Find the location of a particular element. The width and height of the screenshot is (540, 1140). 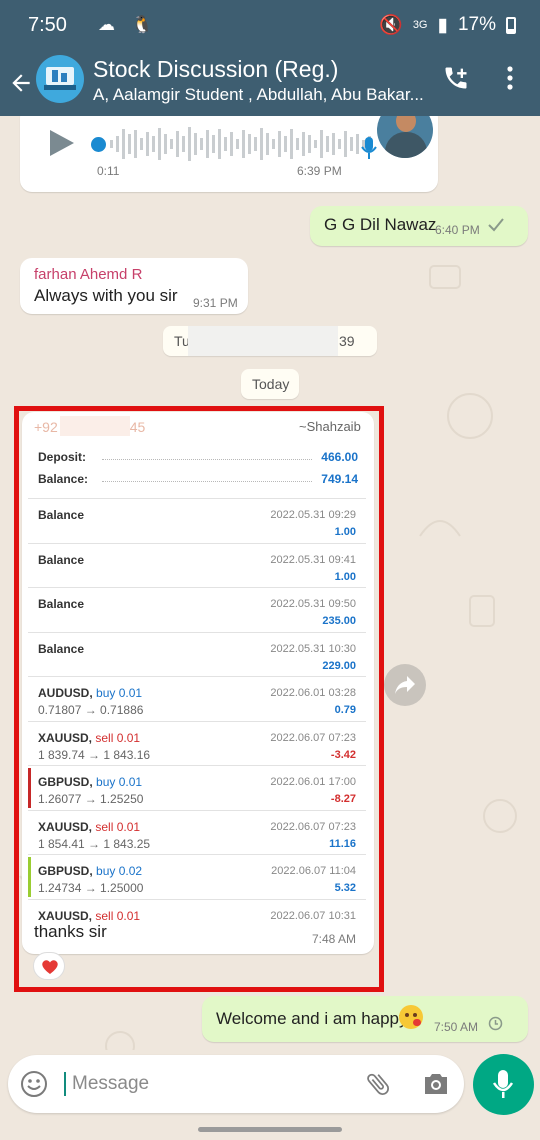

date-text-end: 39 is located at coordinates (347, 341).